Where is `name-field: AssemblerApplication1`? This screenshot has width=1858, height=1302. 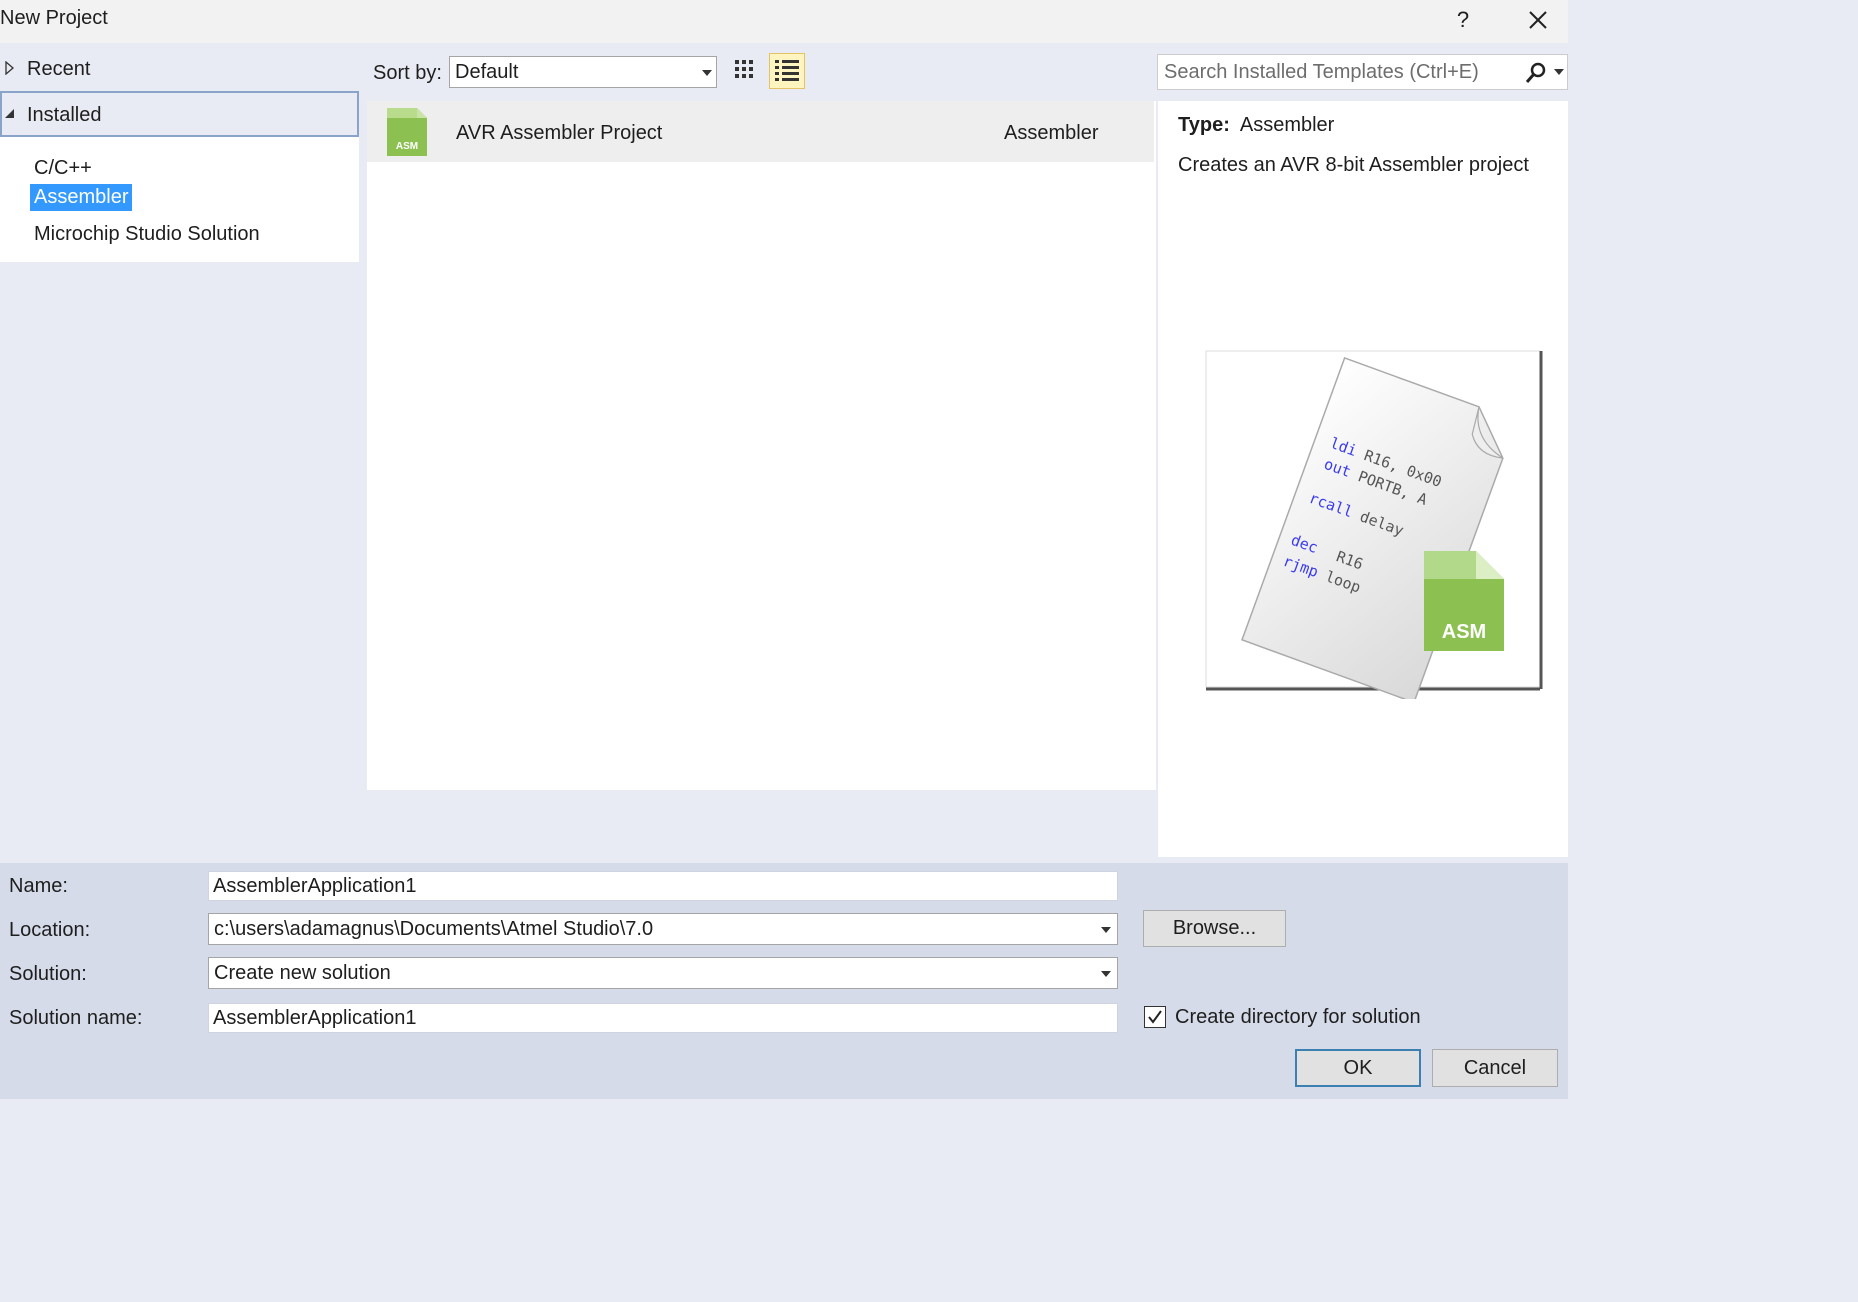 name-field: AssemblerApplication1 is located at coordinates (663, 886).